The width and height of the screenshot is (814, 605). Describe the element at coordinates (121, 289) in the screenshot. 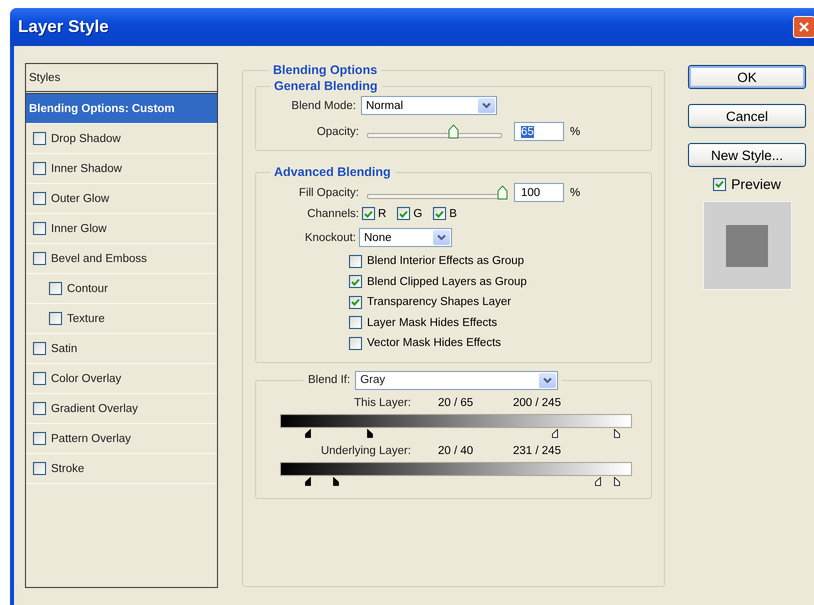

I see `style-item: Contour` at that location.